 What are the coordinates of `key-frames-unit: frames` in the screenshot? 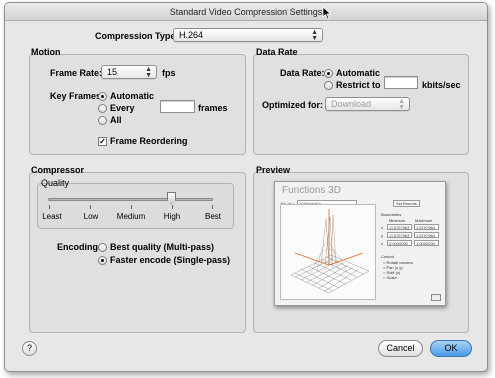 It's located at (213, 108).